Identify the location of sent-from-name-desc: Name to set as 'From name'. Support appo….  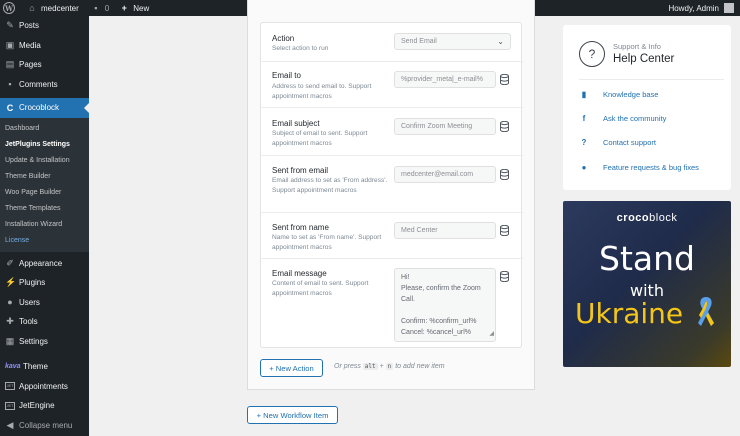
(327, 242).